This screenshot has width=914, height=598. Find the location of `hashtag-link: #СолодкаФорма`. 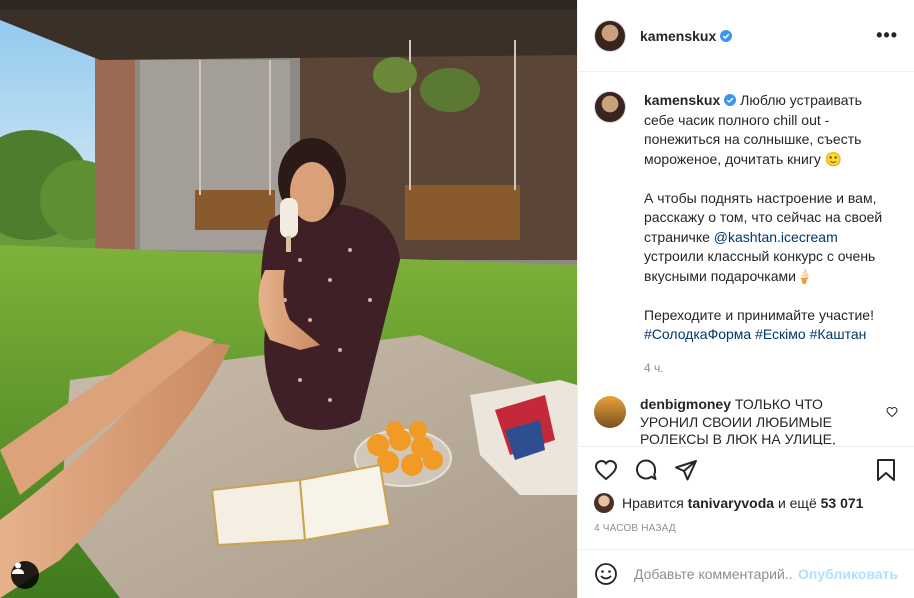

hashtag-link: #СолодкаФорма is located at coordinates (697, 334).